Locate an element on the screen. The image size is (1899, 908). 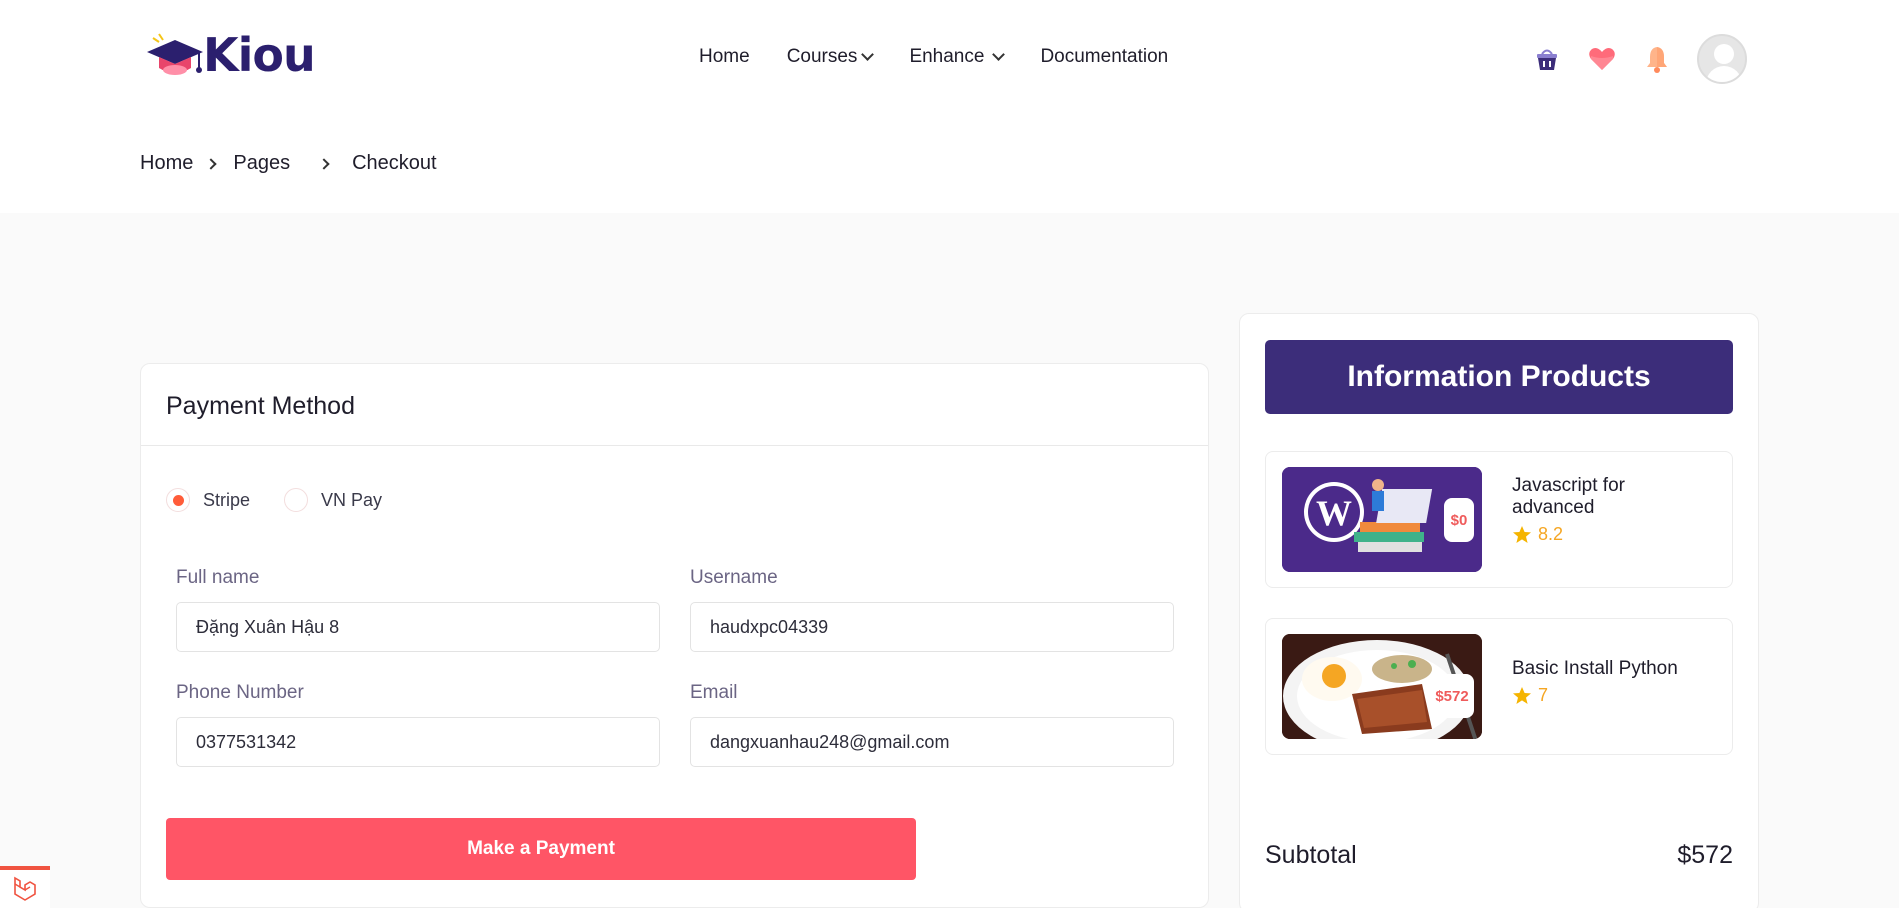
stripe-label: Stripe is located at coordinates (226, 500).